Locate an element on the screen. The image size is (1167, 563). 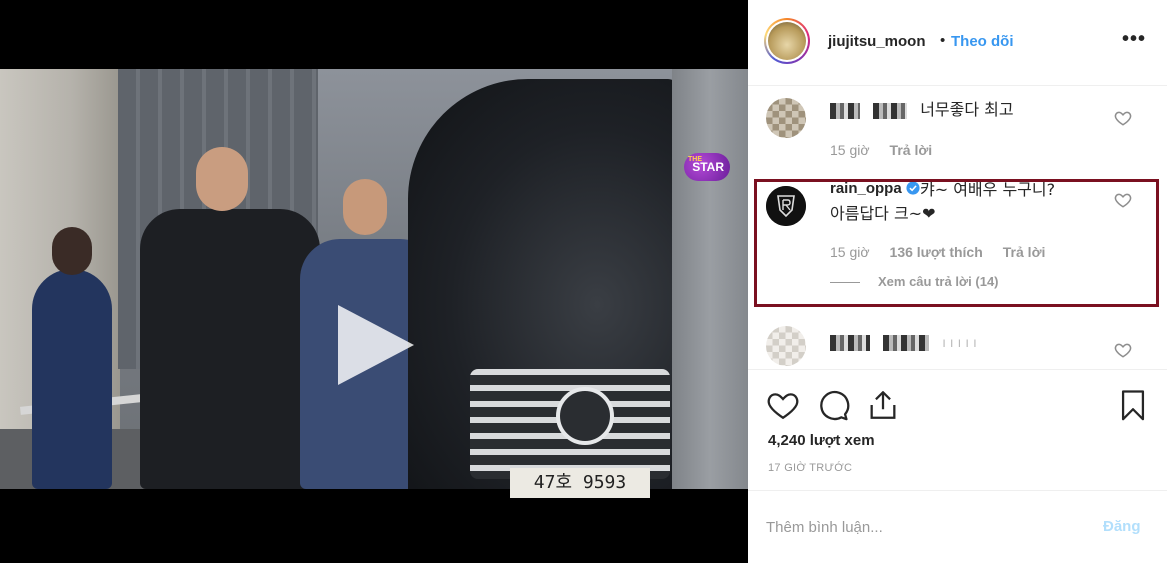
comment-body: ı ı ı ı ı is located at coordinates (903, 343).